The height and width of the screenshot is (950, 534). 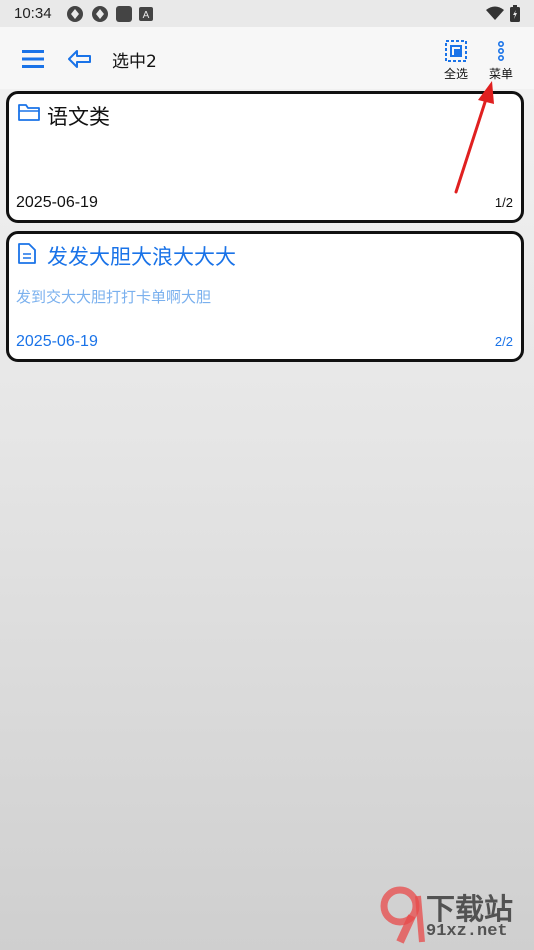 I want to click on watermark-domain: 91xz.net, so click(x=467, y=931).